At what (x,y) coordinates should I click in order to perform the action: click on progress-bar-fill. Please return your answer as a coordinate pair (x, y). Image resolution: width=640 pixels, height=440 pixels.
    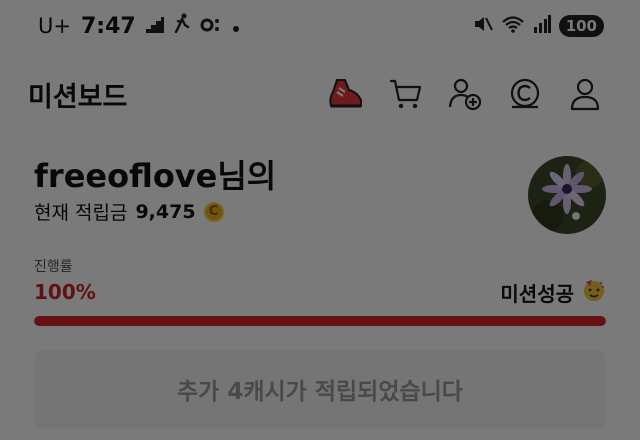
    Looking at the image, I should click on (320, 321).